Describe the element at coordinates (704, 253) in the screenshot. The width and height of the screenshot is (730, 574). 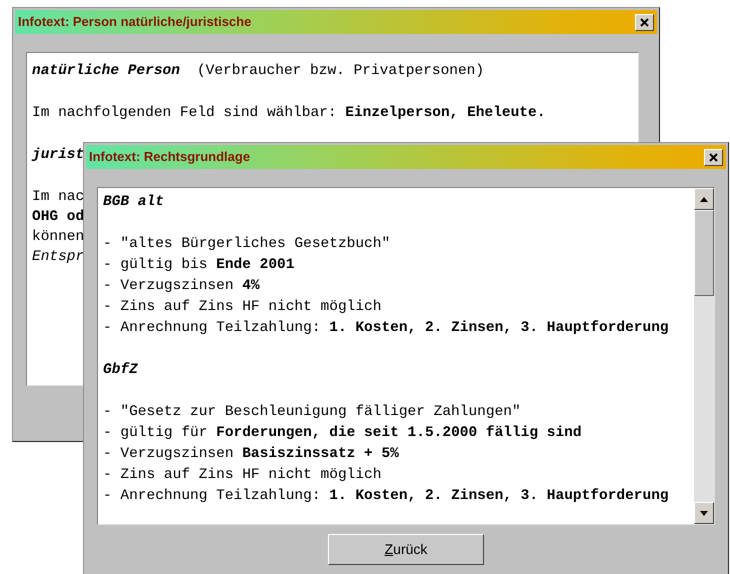
I see `scroll-thumb` at that location.